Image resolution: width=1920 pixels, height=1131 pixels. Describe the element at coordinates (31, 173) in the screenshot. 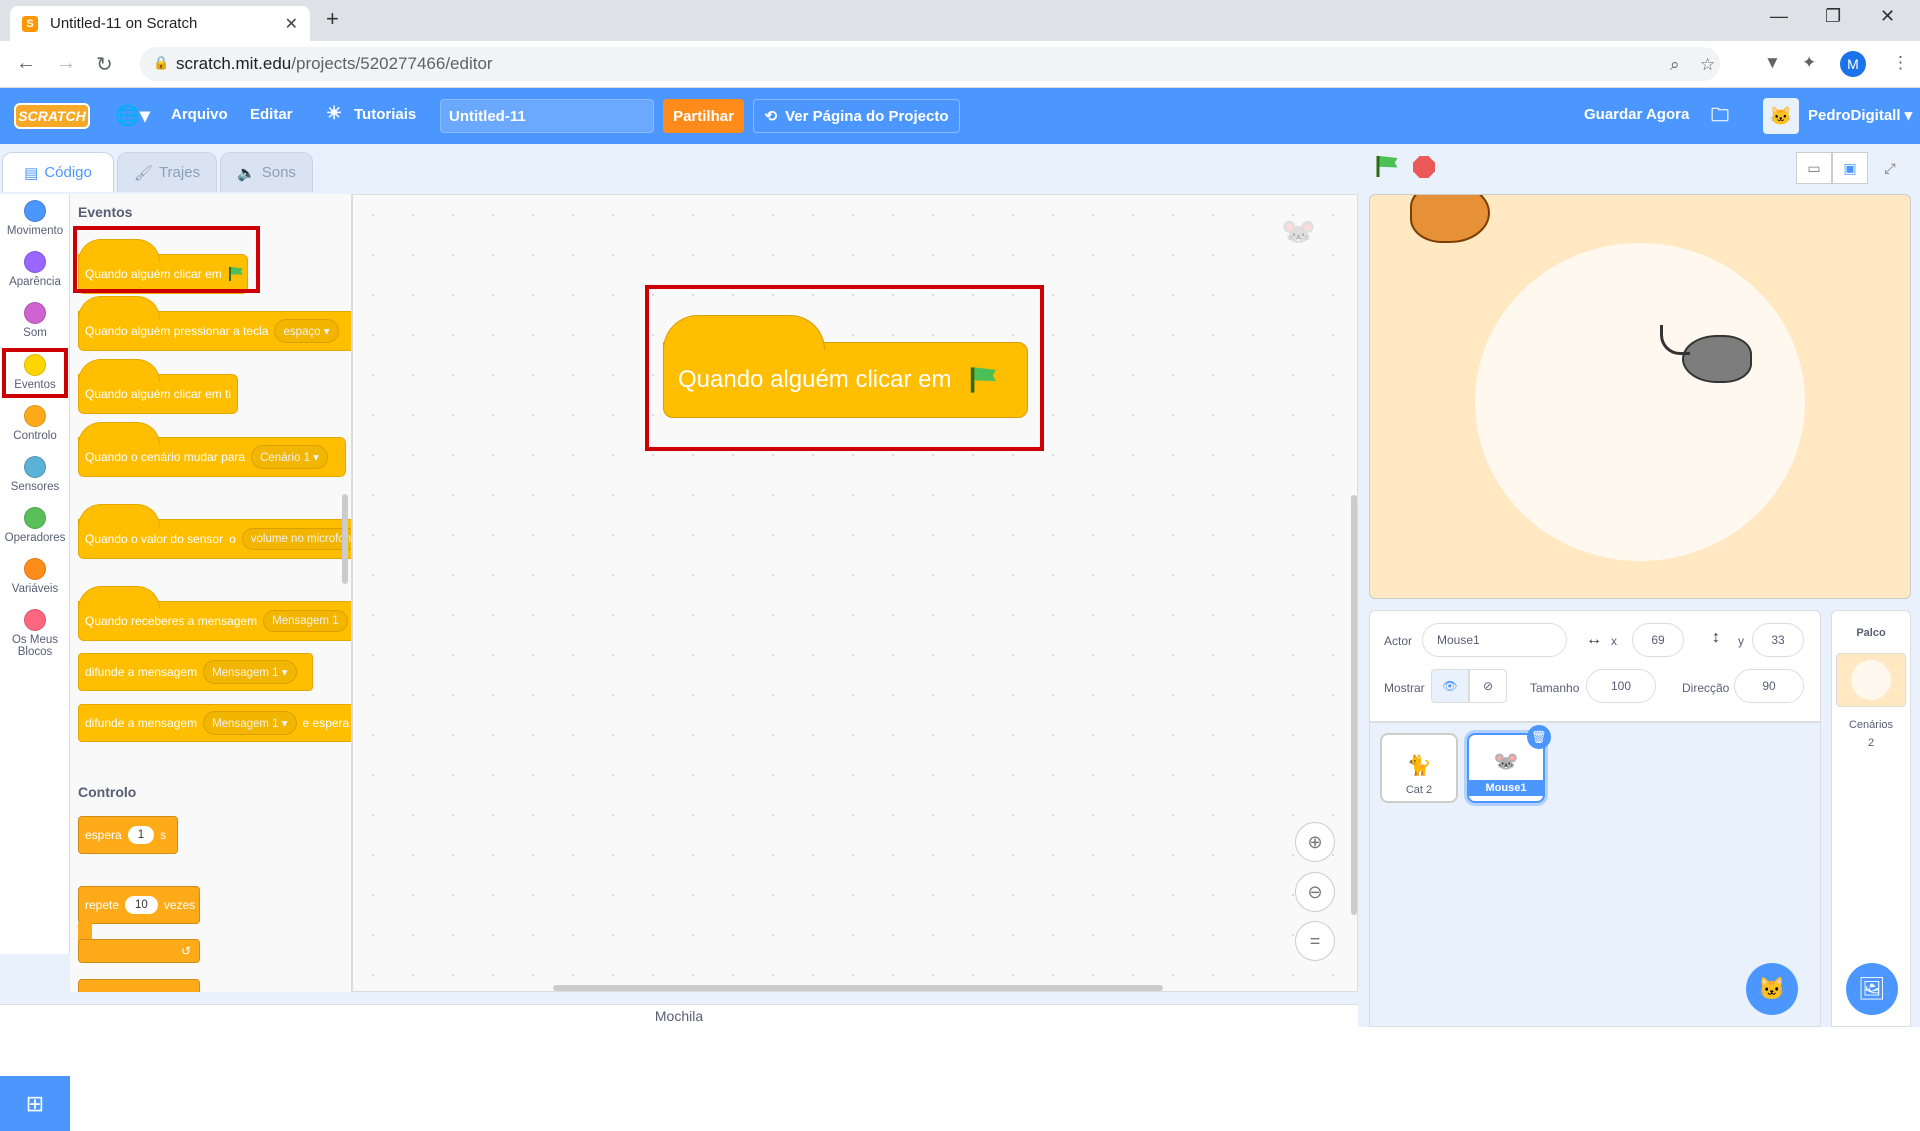

I see `code-tab-icon: ▤` at that location.